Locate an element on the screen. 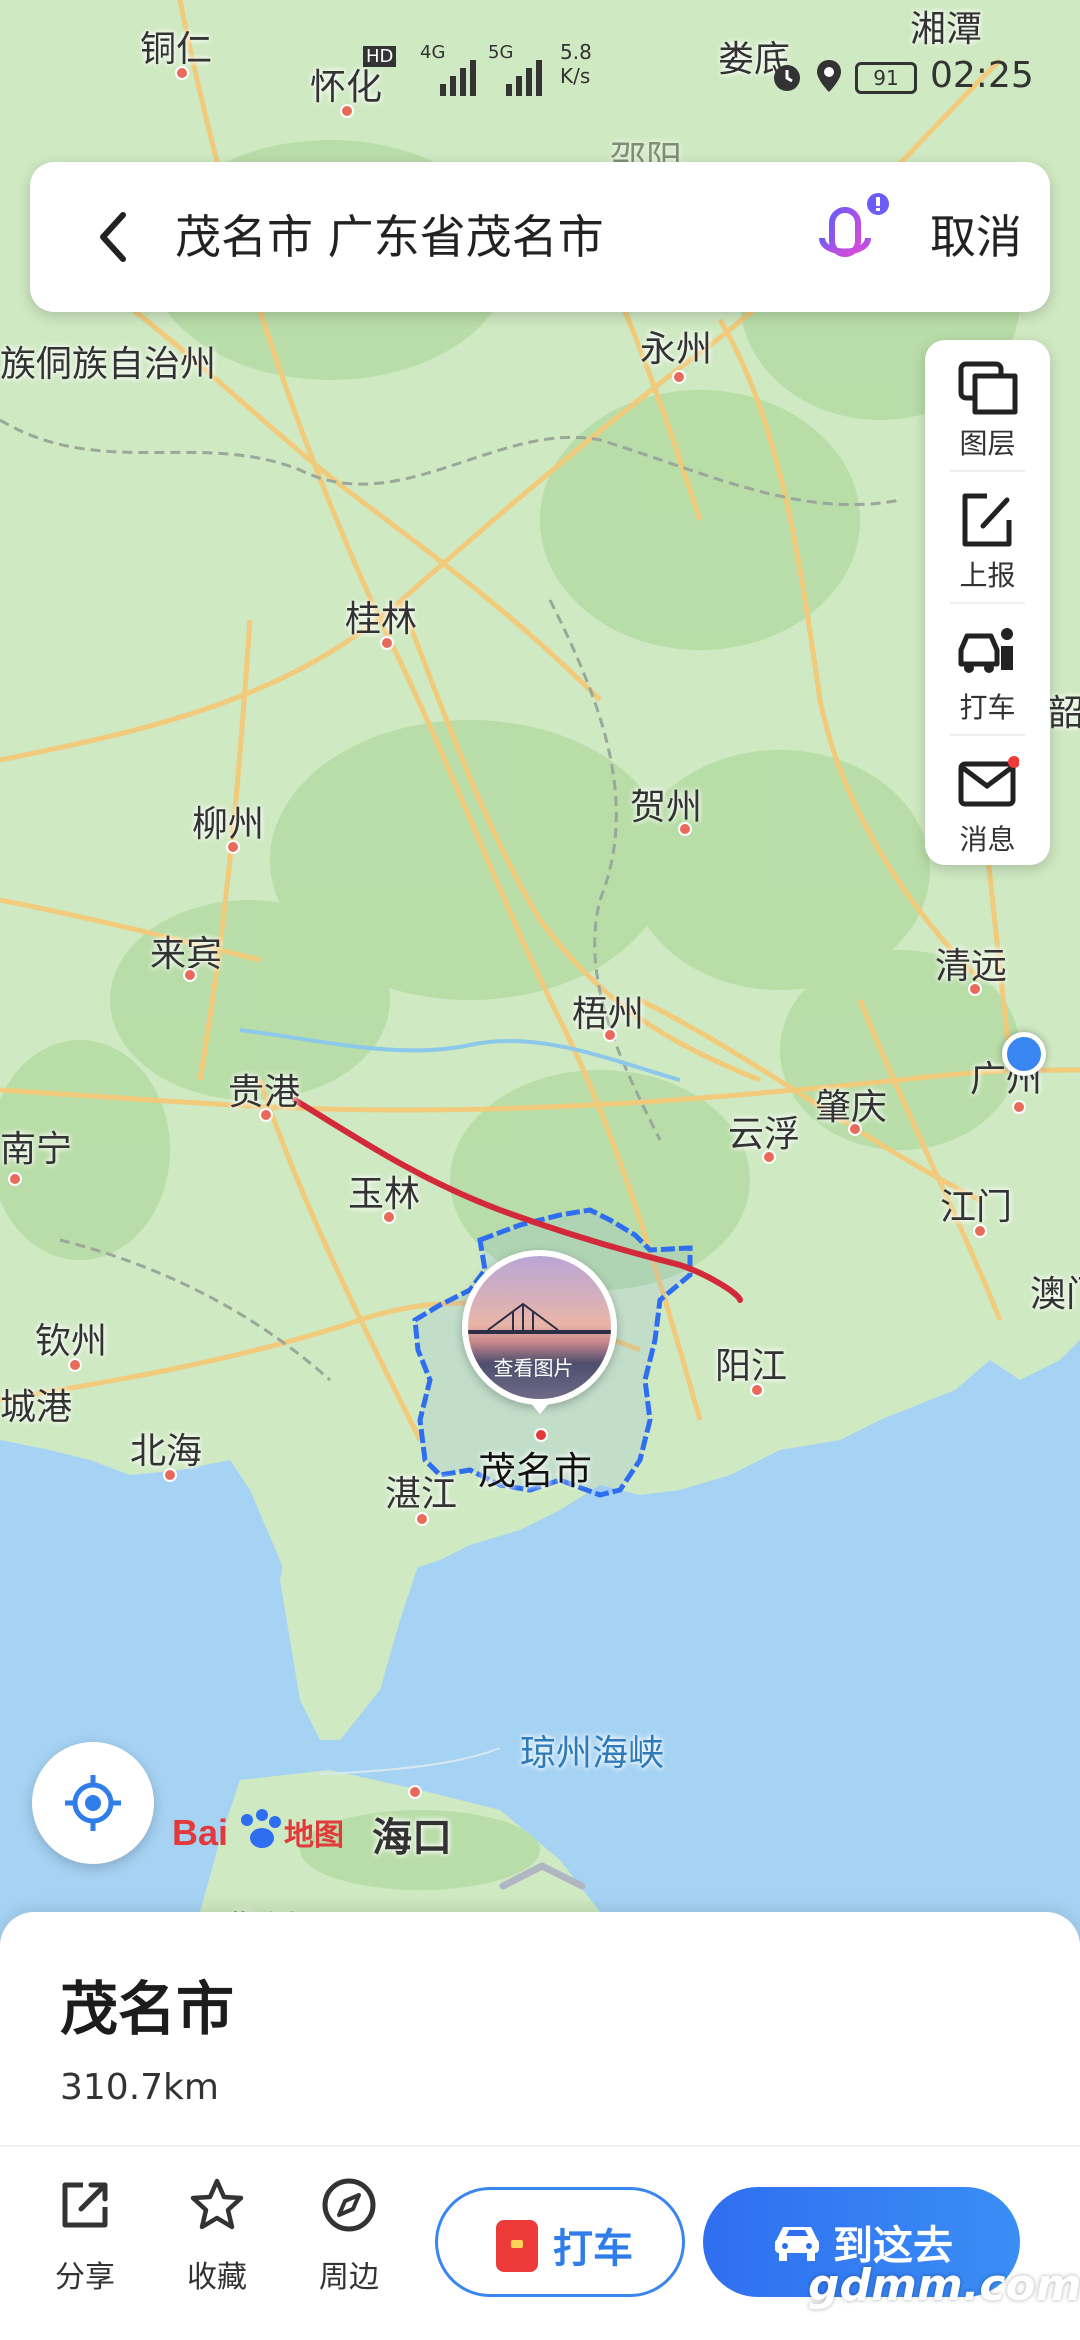 This screenshot has height=2340, width=1080. locate-crosshair-icon is located at coordinates (93, 1803).